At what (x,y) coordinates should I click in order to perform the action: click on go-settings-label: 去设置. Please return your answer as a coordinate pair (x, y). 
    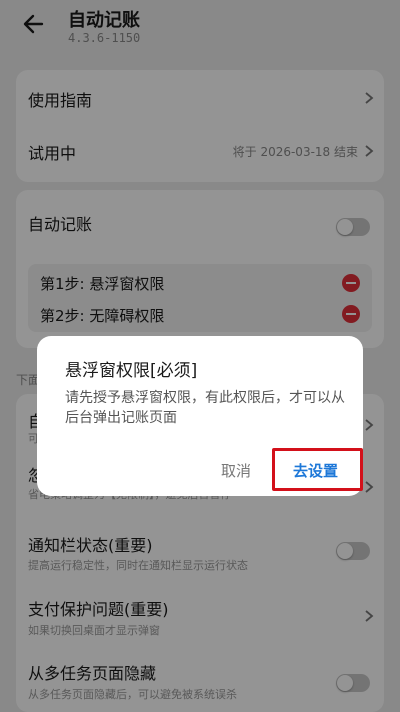
    Looking at the image, I should click on (316, 471).